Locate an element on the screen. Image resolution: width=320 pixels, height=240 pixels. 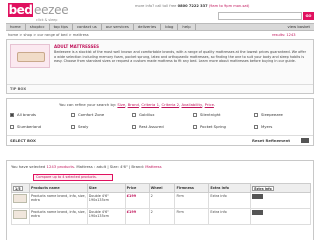
nav-item-blog: blog is located at coordinates (170, 27).